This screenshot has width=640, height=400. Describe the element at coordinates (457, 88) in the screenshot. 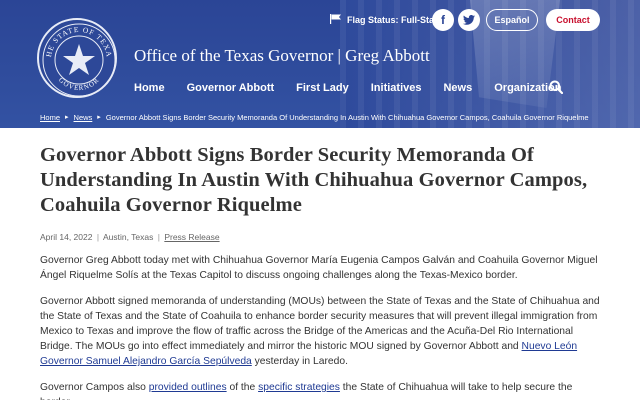

I see `nav-item-news: News` at that location.